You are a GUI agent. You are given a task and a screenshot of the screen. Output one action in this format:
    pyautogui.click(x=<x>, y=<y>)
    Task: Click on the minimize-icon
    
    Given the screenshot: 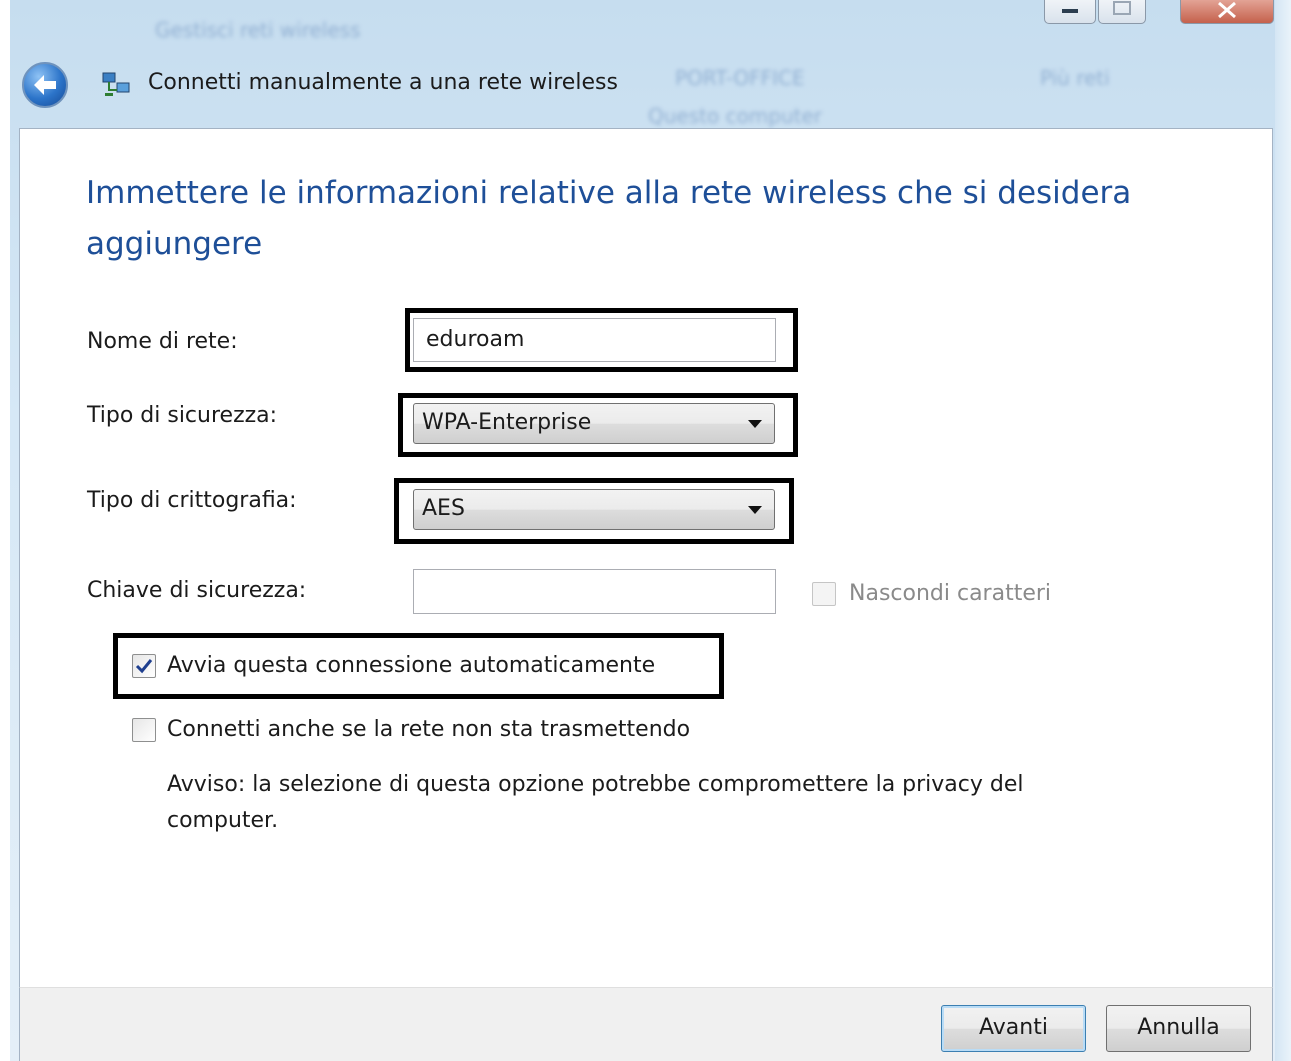 What is the action you would take?
    pyautogui.click(x=1070, y=11)
    